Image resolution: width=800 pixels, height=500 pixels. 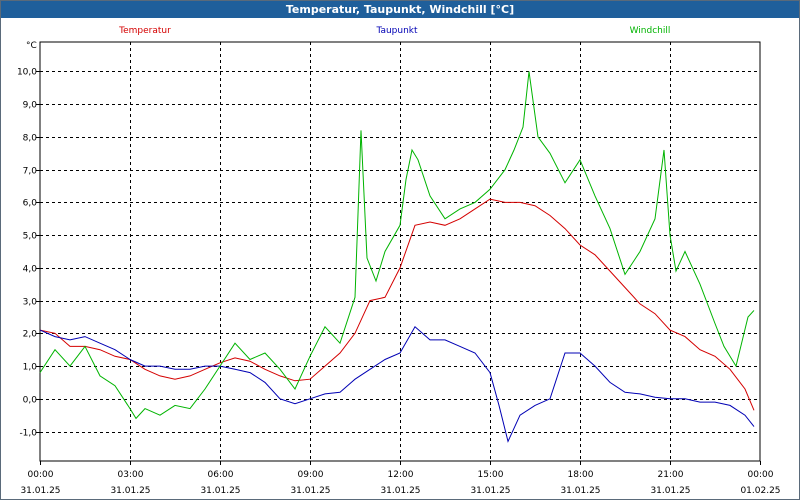 What do you see at coordinates (581, 475) in the screenshot?
I see `x-tick-time-label: 18:00` at bounding box center [581, 475].